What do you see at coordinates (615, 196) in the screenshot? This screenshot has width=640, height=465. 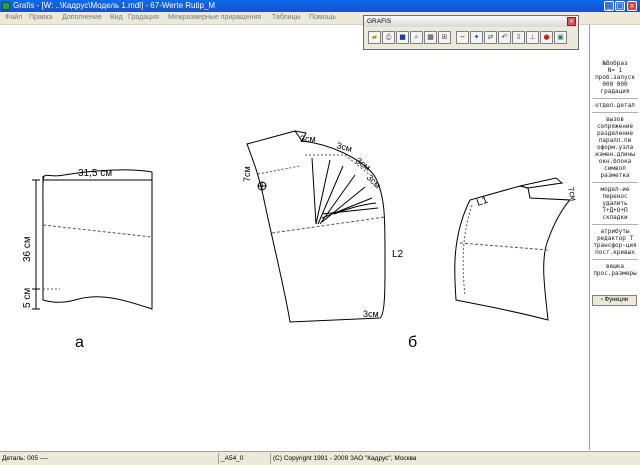 I see `sidebar-item-transfer: перенос` at bounding box center [615, 196].